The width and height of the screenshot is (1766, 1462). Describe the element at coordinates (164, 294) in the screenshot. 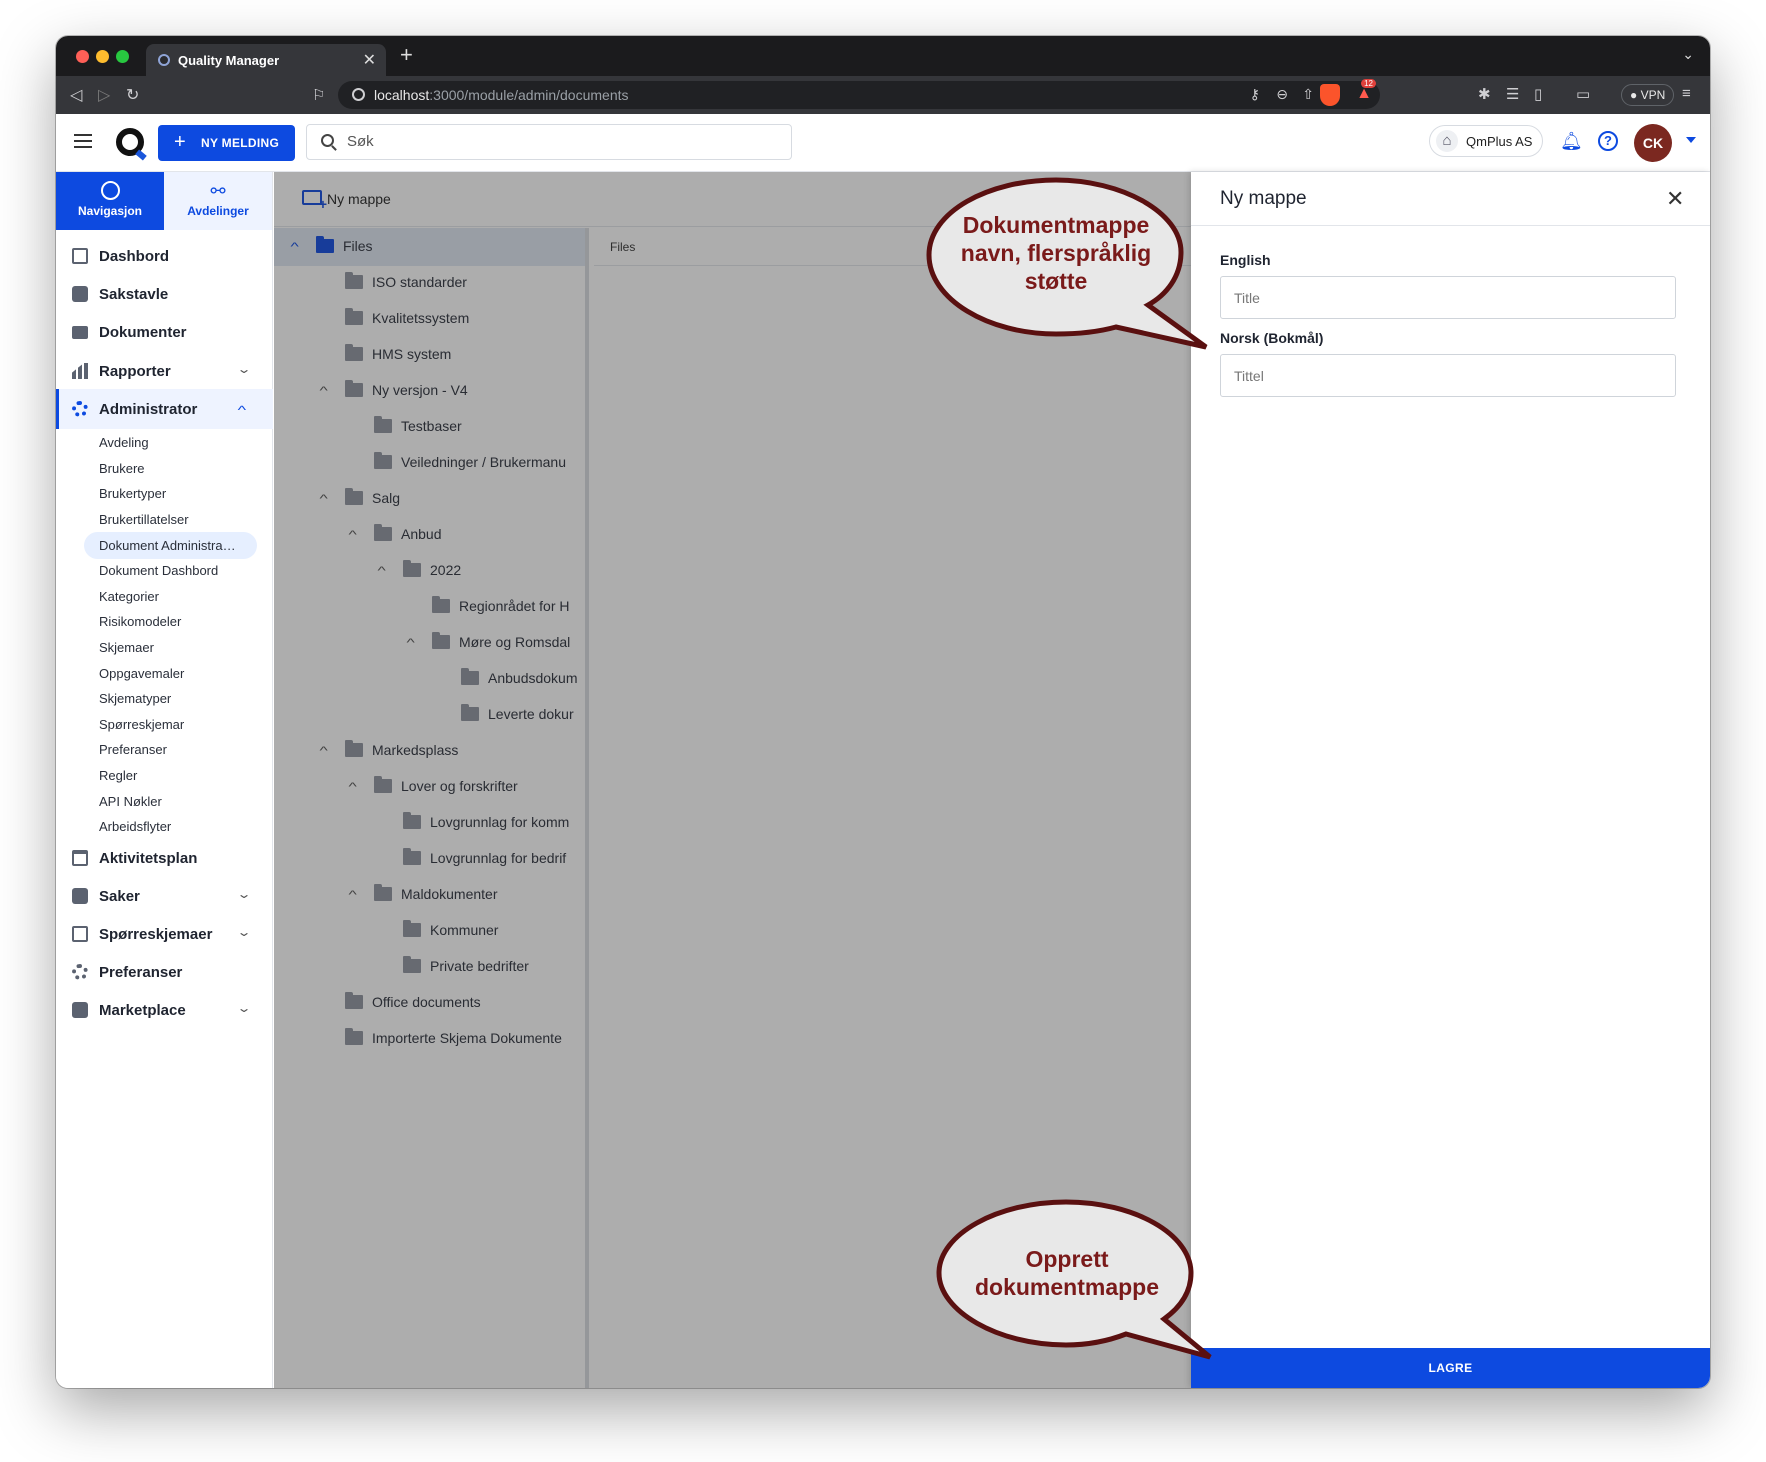

I see `sidebar-item-sakstavle: Sakstavle` at that location.